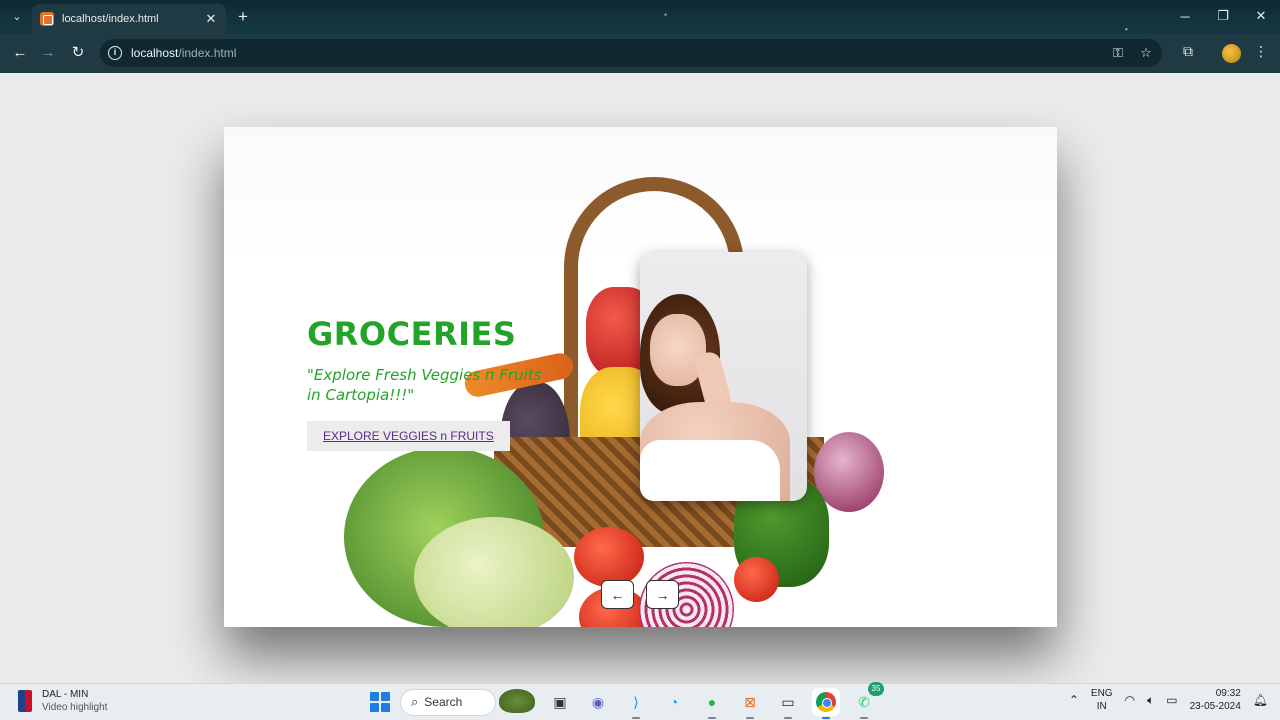 The image size is (1280, 720). What do you see at coordinates (47, 19) in the screenshot?
I see `xampp-favicon-icon` at bounding box center [47, 19].